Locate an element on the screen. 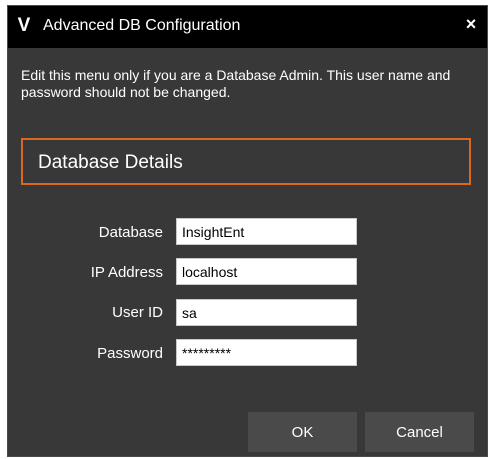 This screenshot has height=459, width=490. password-field is located at coordinates (266, 352).